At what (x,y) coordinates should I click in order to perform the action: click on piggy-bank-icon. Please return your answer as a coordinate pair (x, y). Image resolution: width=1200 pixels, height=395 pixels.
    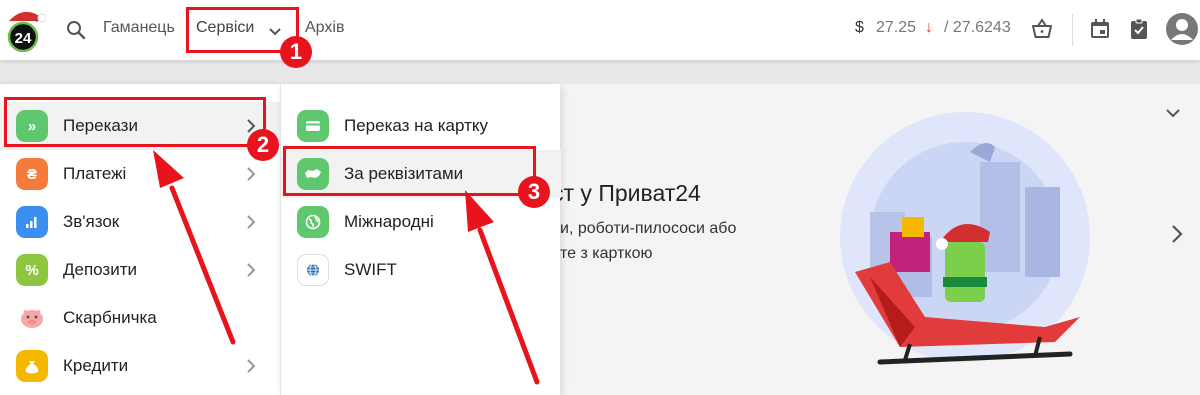
    Looking at the image, I should click on (32, 318).